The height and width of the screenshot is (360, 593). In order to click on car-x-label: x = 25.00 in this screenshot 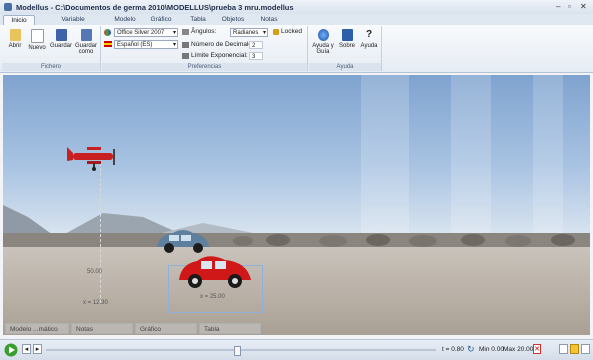, I will do `click(212, 297)`.